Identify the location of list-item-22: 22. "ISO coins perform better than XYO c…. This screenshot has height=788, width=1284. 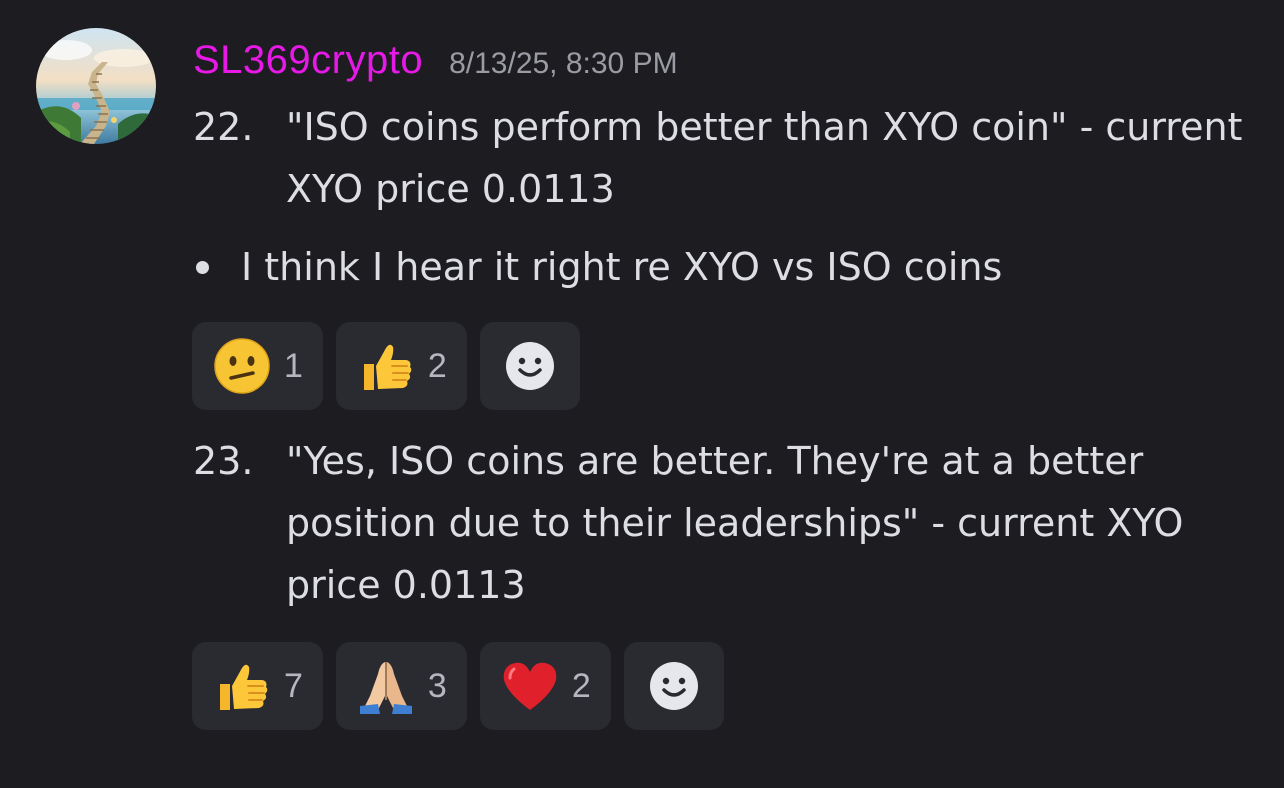
(722, 158).